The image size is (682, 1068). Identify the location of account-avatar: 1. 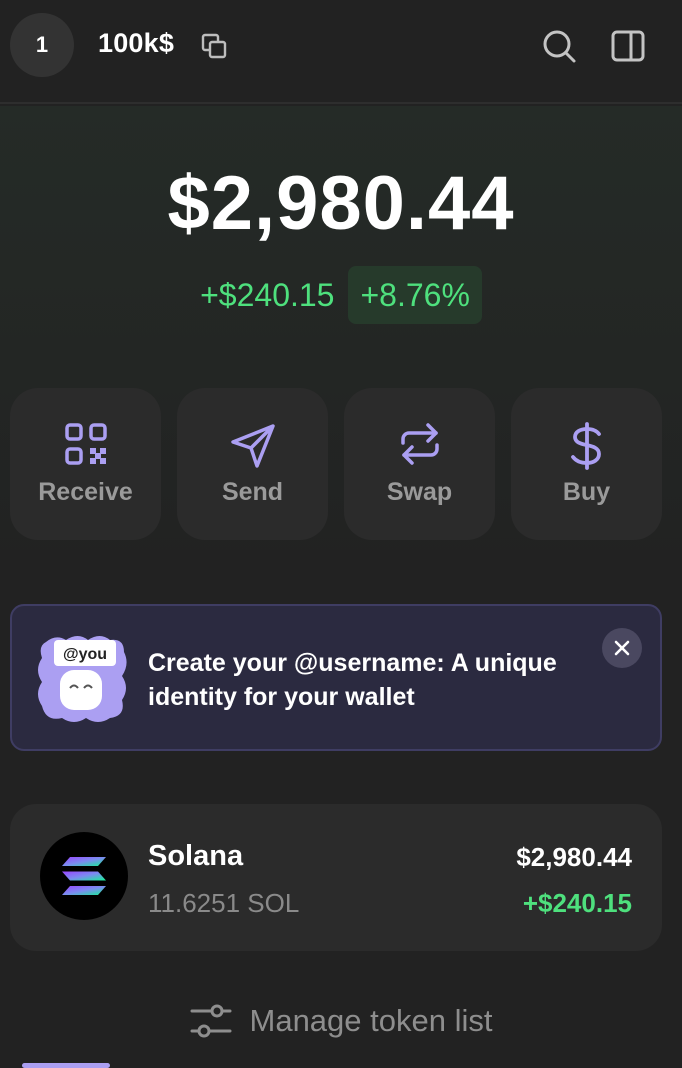
(42, 45).